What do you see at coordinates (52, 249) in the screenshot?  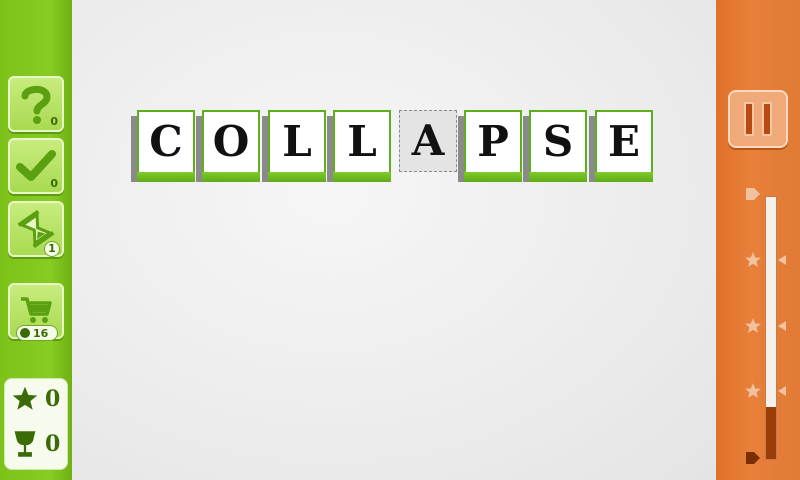 I see `time-count: 1` at bounding box center [52, 249].